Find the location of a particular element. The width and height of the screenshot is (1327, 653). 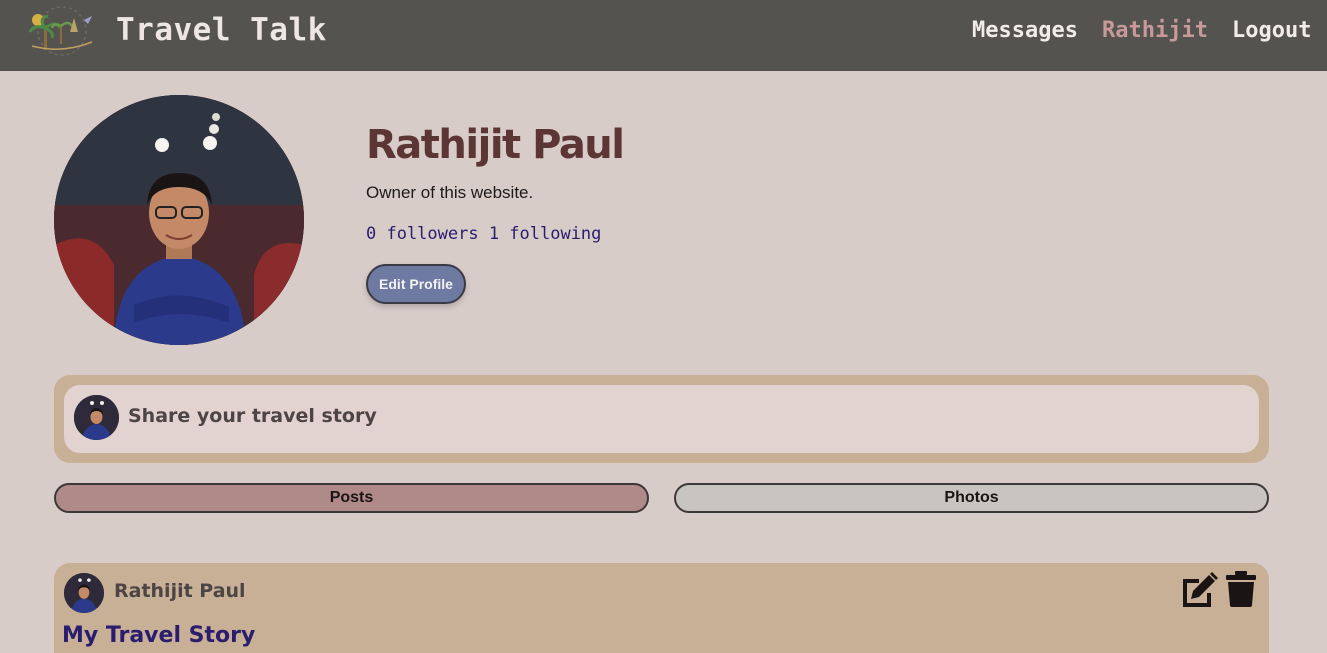

share-story-card: Share your travel story is located at coordinates (661, 419).